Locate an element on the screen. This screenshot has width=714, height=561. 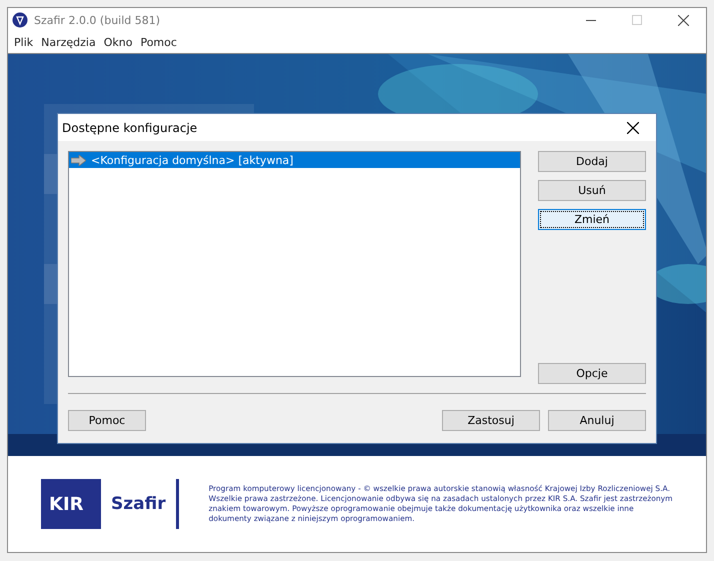
dialog-button: Usuń is located at coordinates (592, 190).